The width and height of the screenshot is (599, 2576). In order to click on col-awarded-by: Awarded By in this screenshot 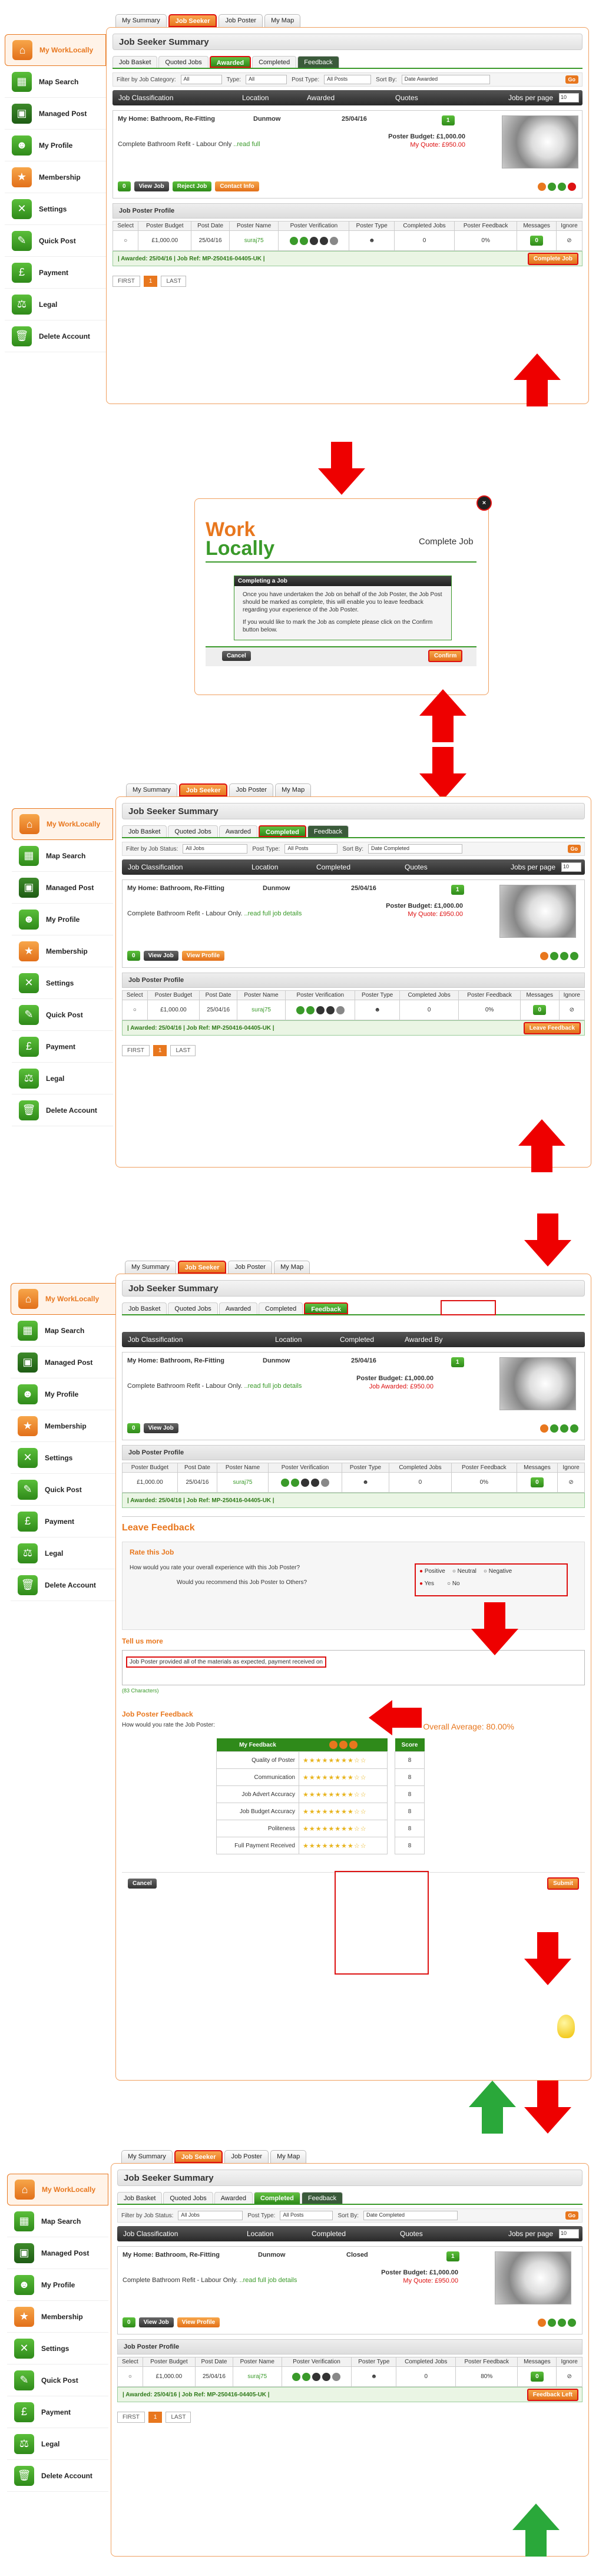, I will do `click(443, 1339)`.